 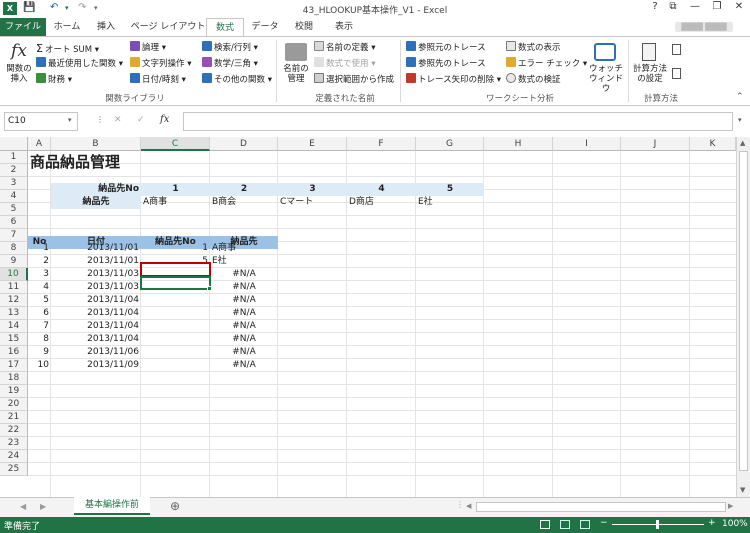 I want to click on cancel-entry-icon: ✕, so click(x=118, y=120).